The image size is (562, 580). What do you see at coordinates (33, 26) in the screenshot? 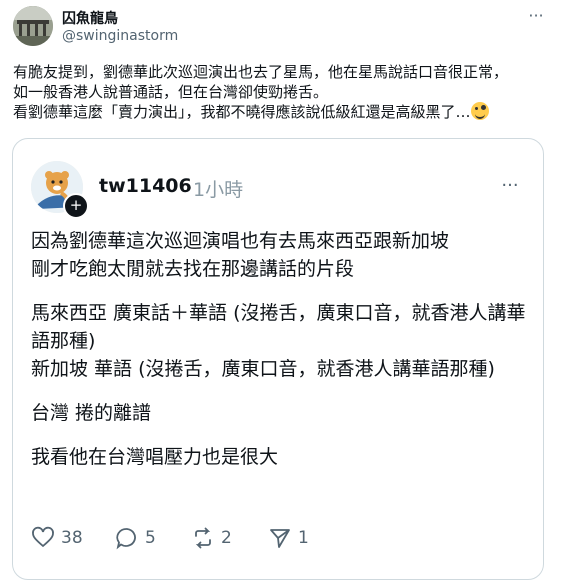
I see `author-avatar` at bounding box center [33, 26].